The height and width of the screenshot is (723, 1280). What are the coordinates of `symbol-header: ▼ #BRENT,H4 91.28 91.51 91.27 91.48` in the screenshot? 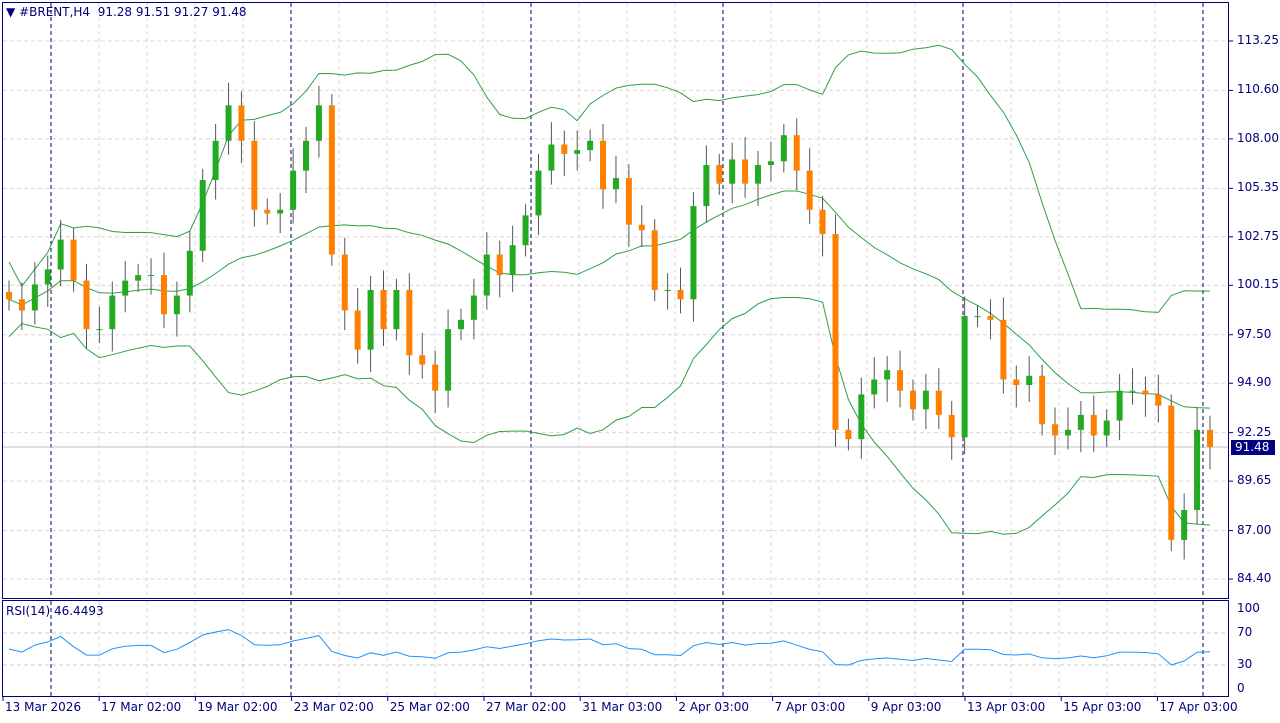 It's located at (126, 12).